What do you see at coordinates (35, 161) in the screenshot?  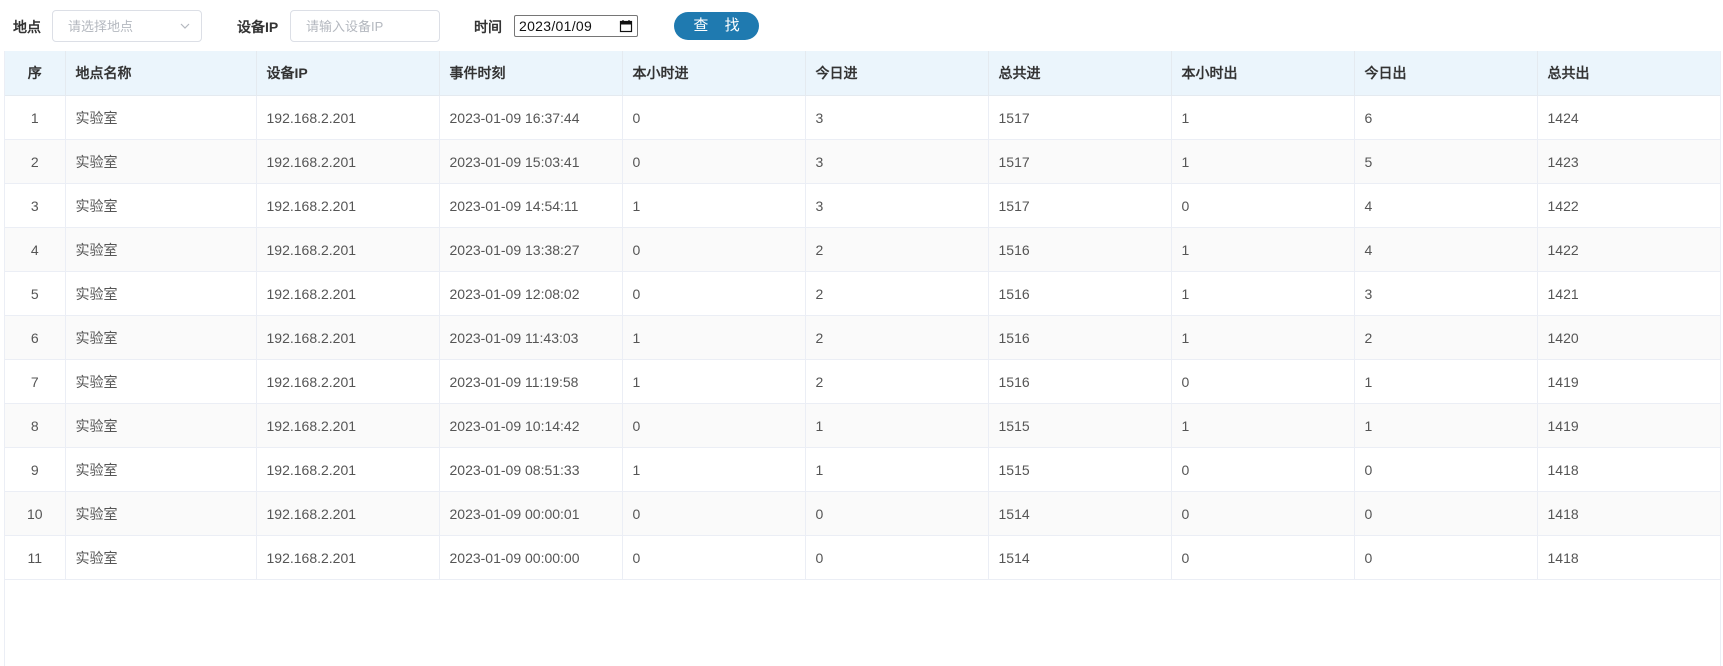 I see `cell-index: 2` at bounding box center [35, 161].